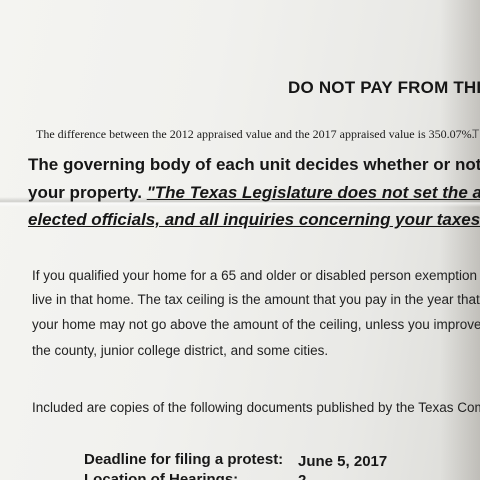  What do you see at coordinates (343, 461) in the screenshot?
I see `protest-deadline-value: June 5, 2017` at bounding box center [343, 461].